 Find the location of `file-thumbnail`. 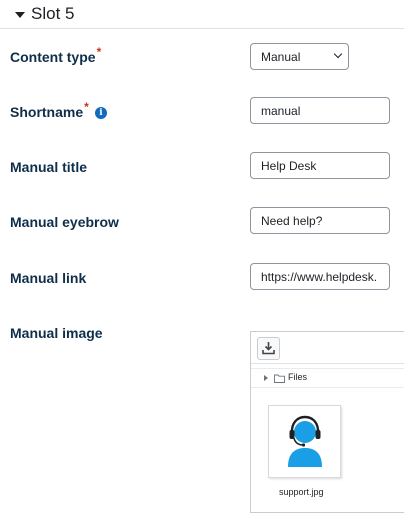

file-thumbnail is located at coordinates (304, 441).